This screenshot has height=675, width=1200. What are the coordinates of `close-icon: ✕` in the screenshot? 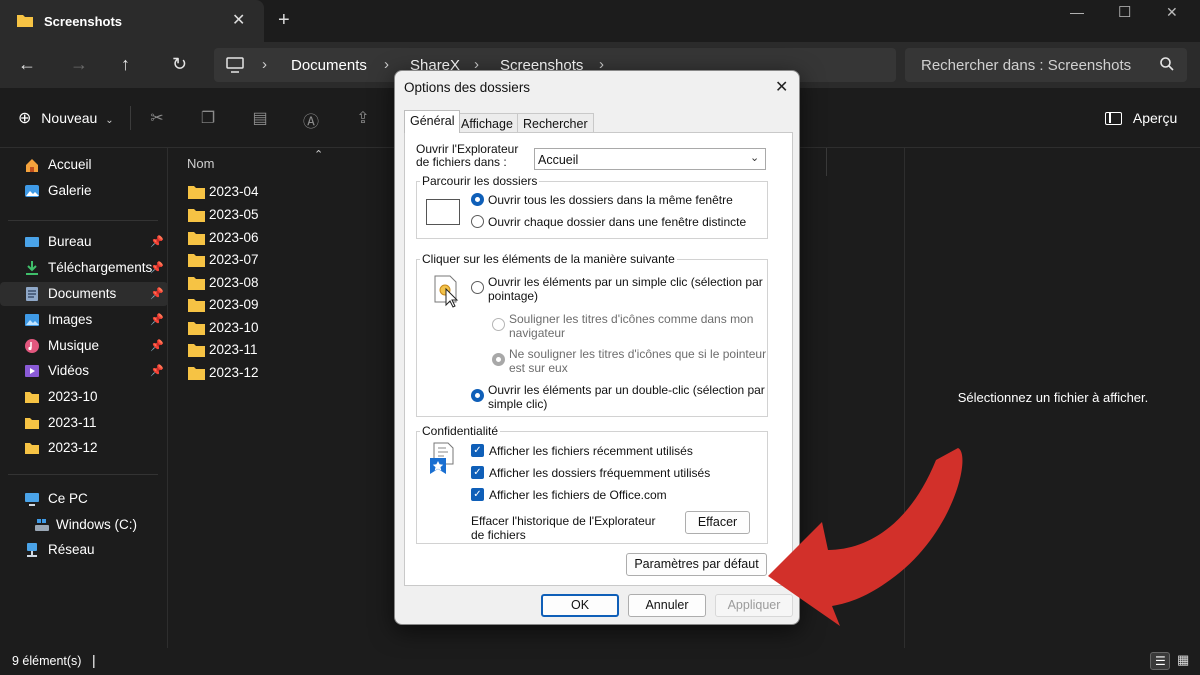 It's located at (781, 87).